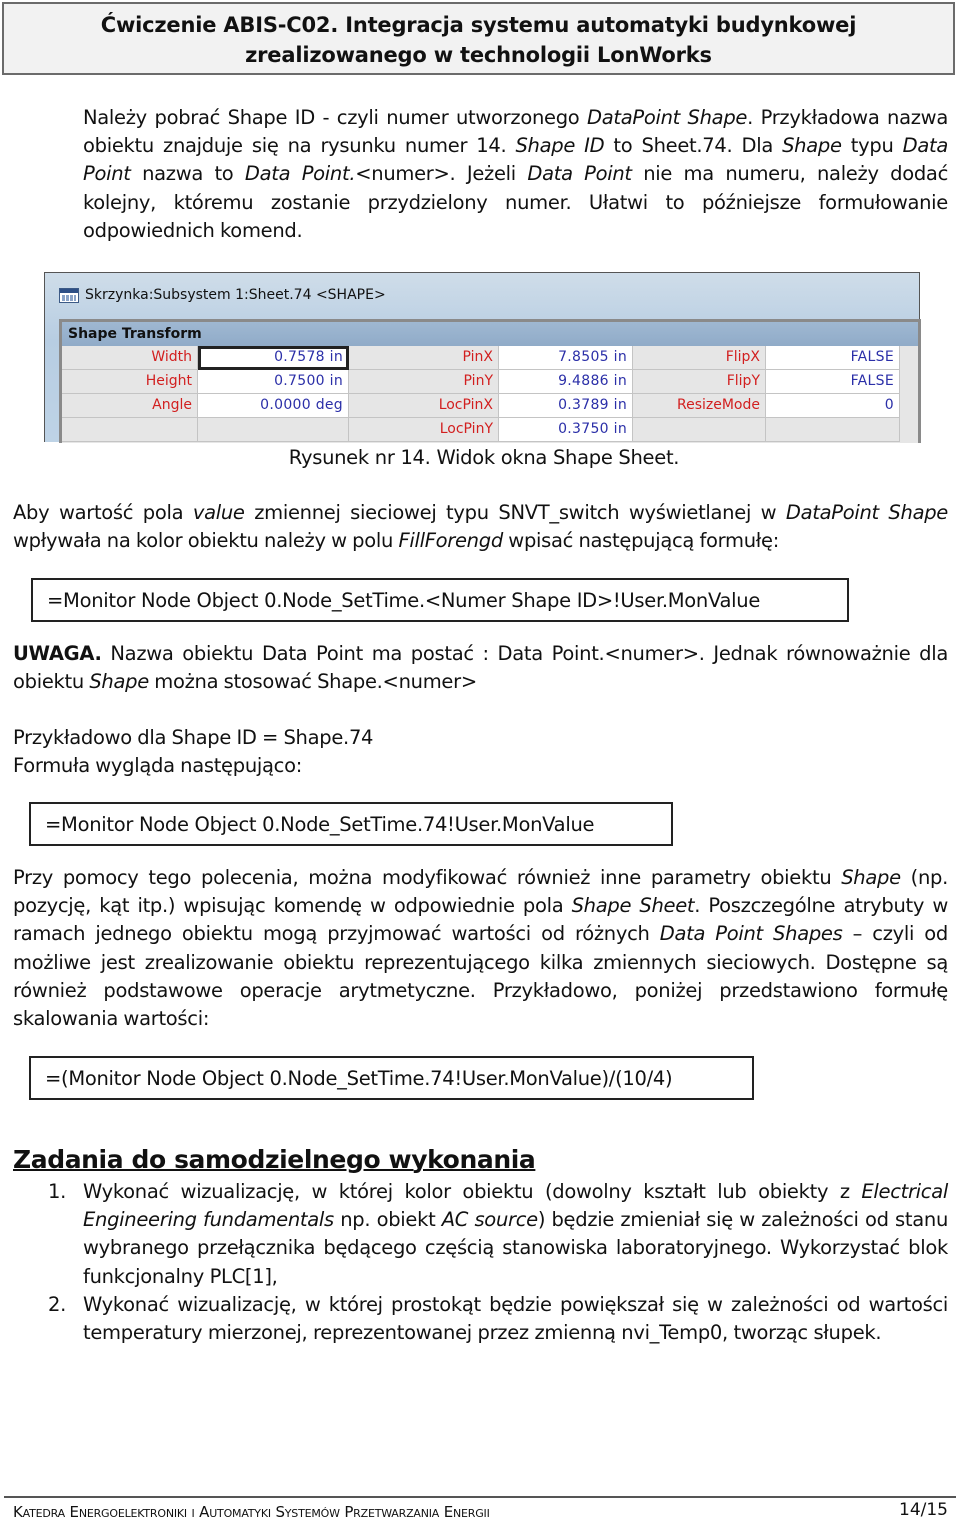 The image size is (960, 1526). I want to click on cell-value-flipy: FALSE, so click(833, 382).